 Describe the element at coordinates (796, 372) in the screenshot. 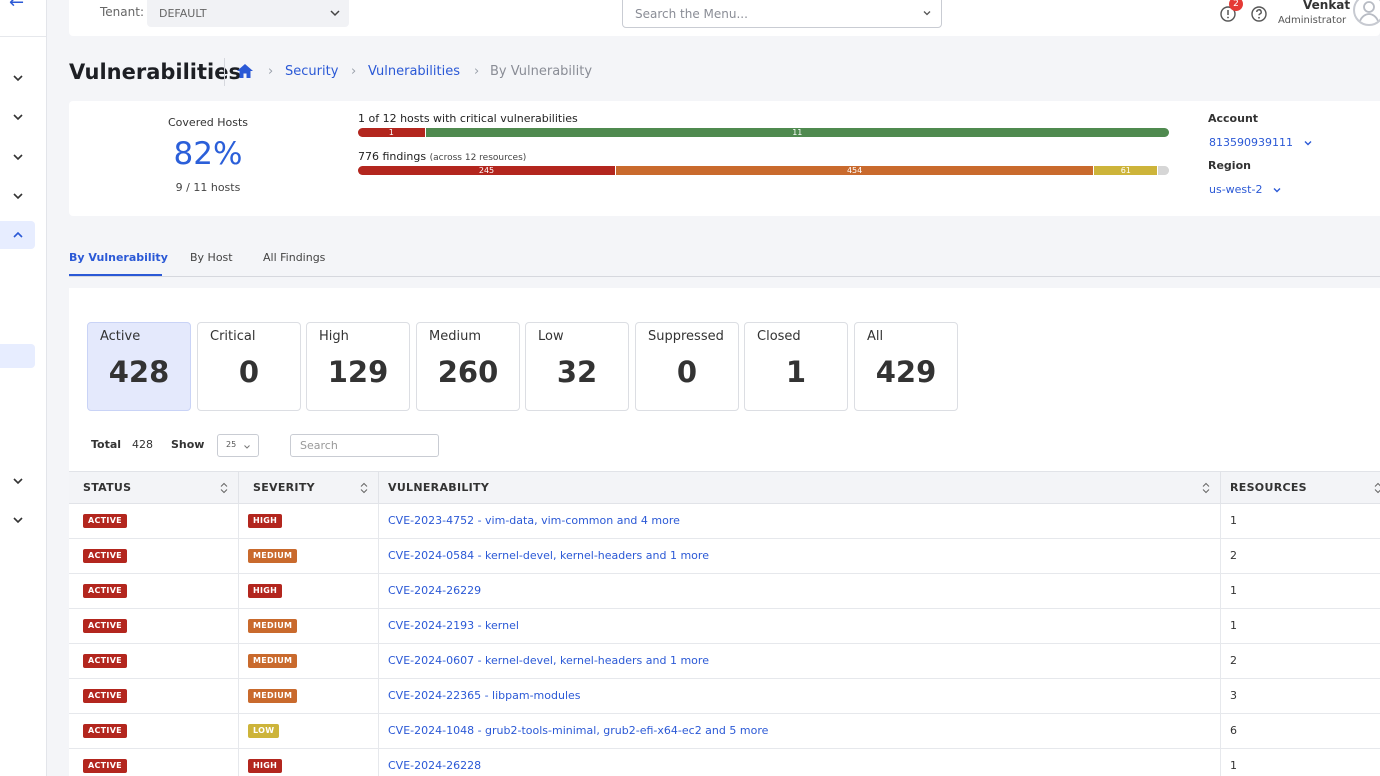

I see `stat-value: 1` at that location.